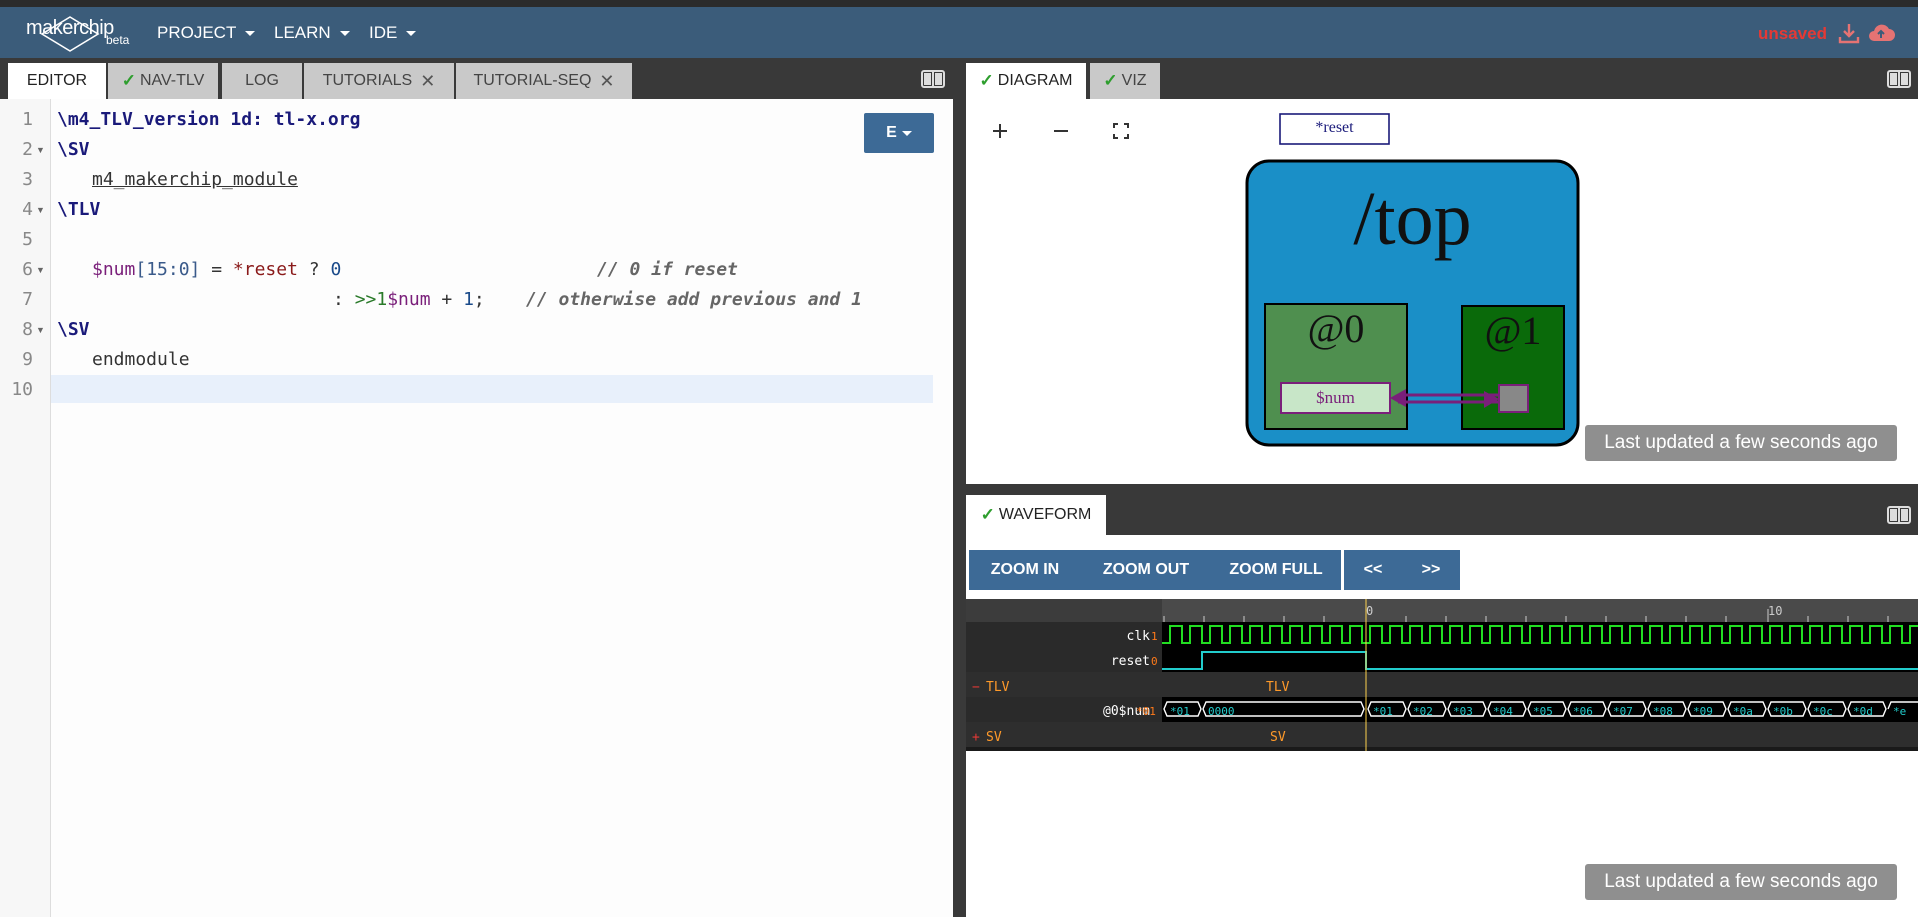  I want to click on line-number: 2, so click(27, 149).